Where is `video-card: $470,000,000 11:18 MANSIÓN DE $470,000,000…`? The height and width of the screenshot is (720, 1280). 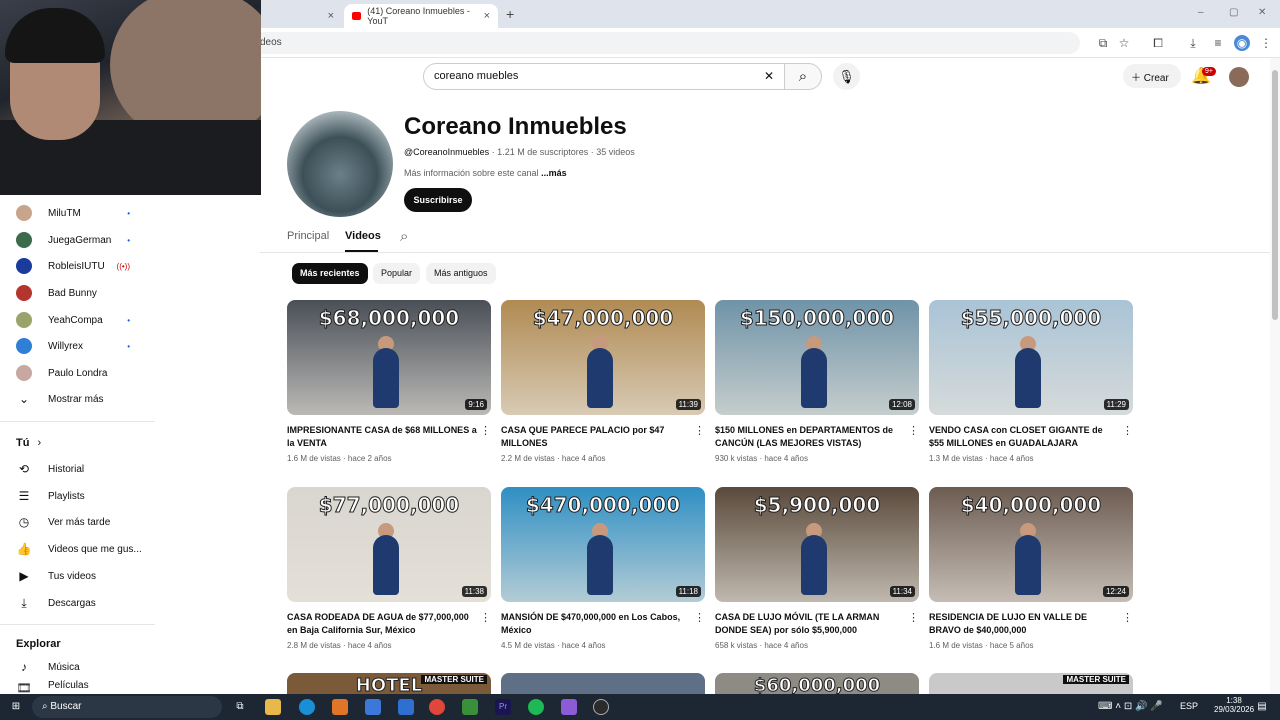
video-card: $470,000,000 11:18 MANSIÓN DE $470,000,000… is located at coordinates (603, 568).